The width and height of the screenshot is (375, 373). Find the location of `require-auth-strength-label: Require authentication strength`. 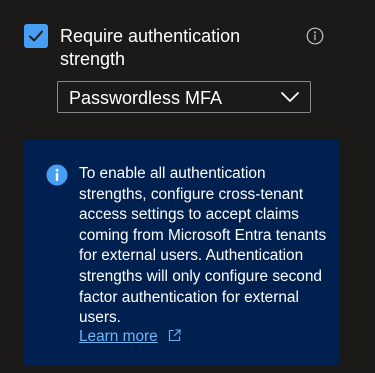

require-auth-strength-label: Require authentication strength is located at coordinates (175, 48).